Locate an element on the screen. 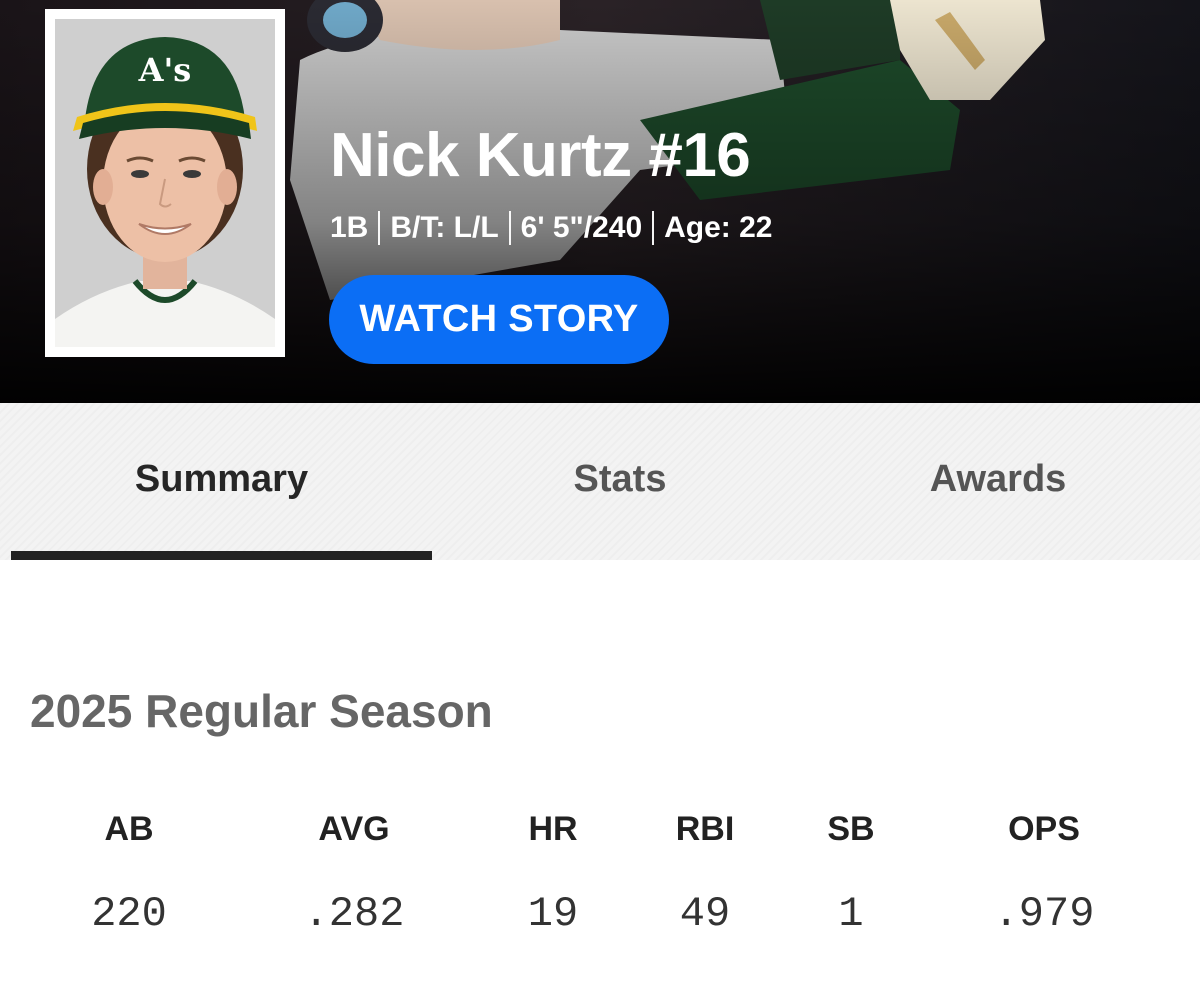  player-age: Age: 22 is located at coordinates (718, 227).